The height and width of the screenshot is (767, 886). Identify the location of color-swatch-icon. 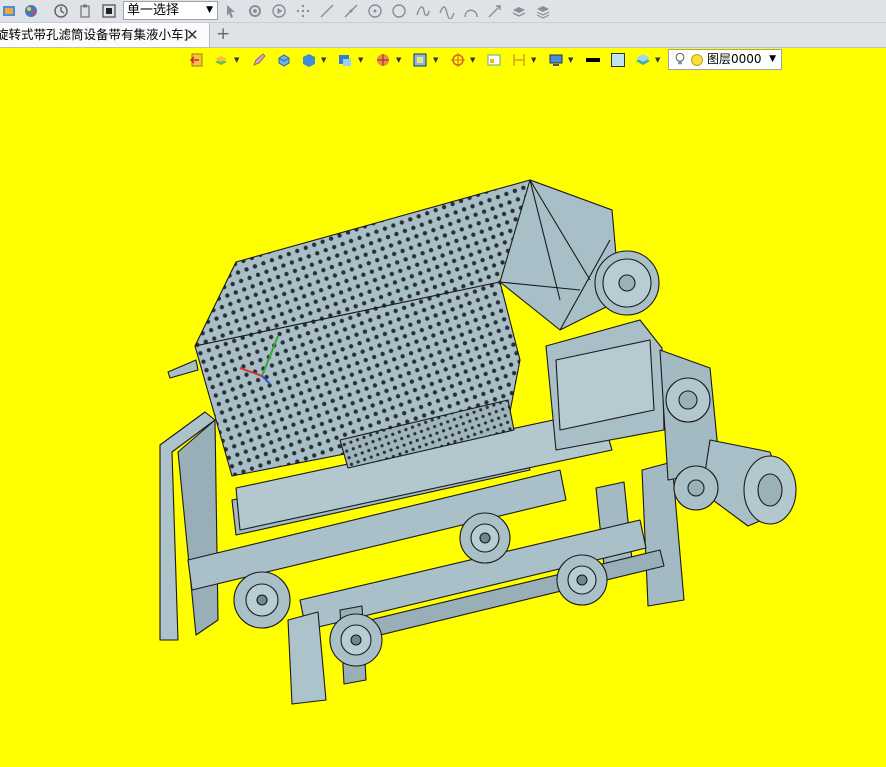
(618, 60).